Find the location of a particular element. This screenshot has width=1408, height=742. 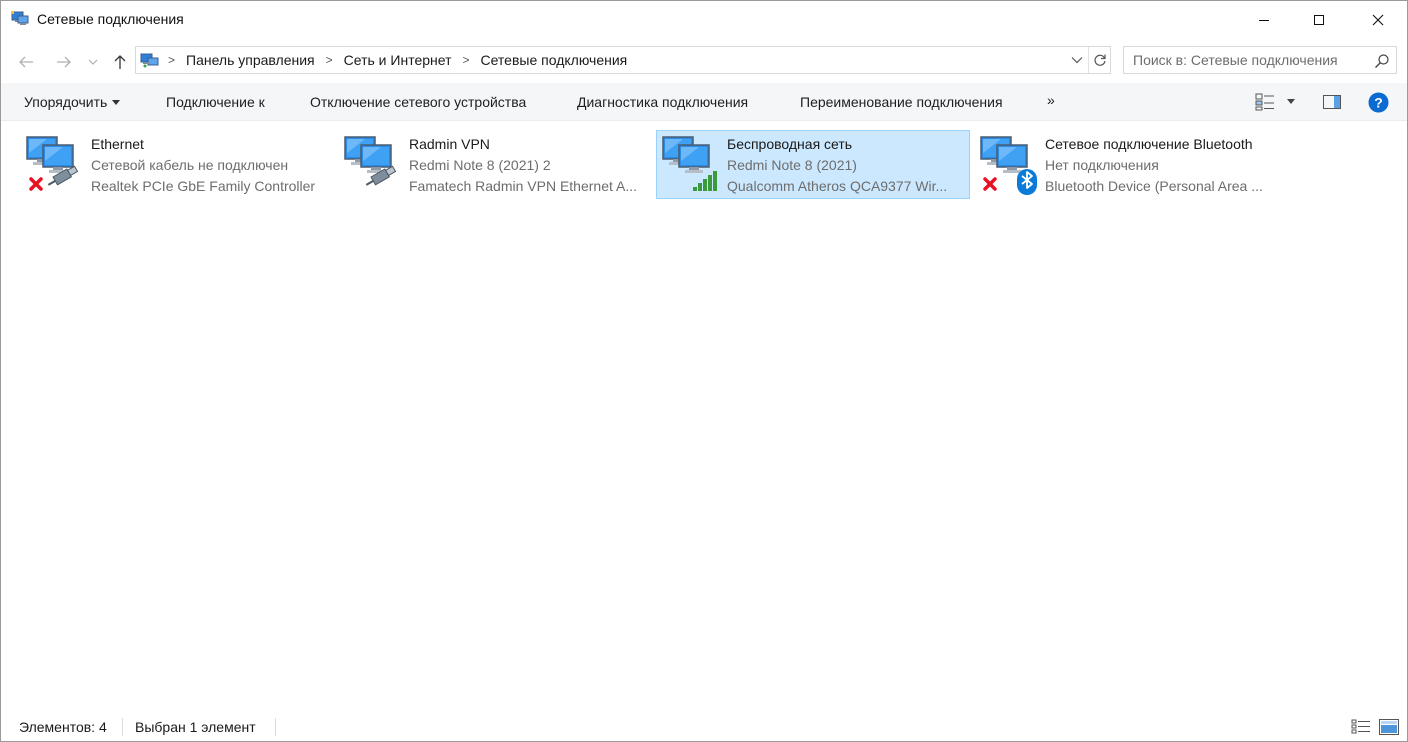

connection-status: Сетевой кабель не подключен is located at coordinates (190, 165).